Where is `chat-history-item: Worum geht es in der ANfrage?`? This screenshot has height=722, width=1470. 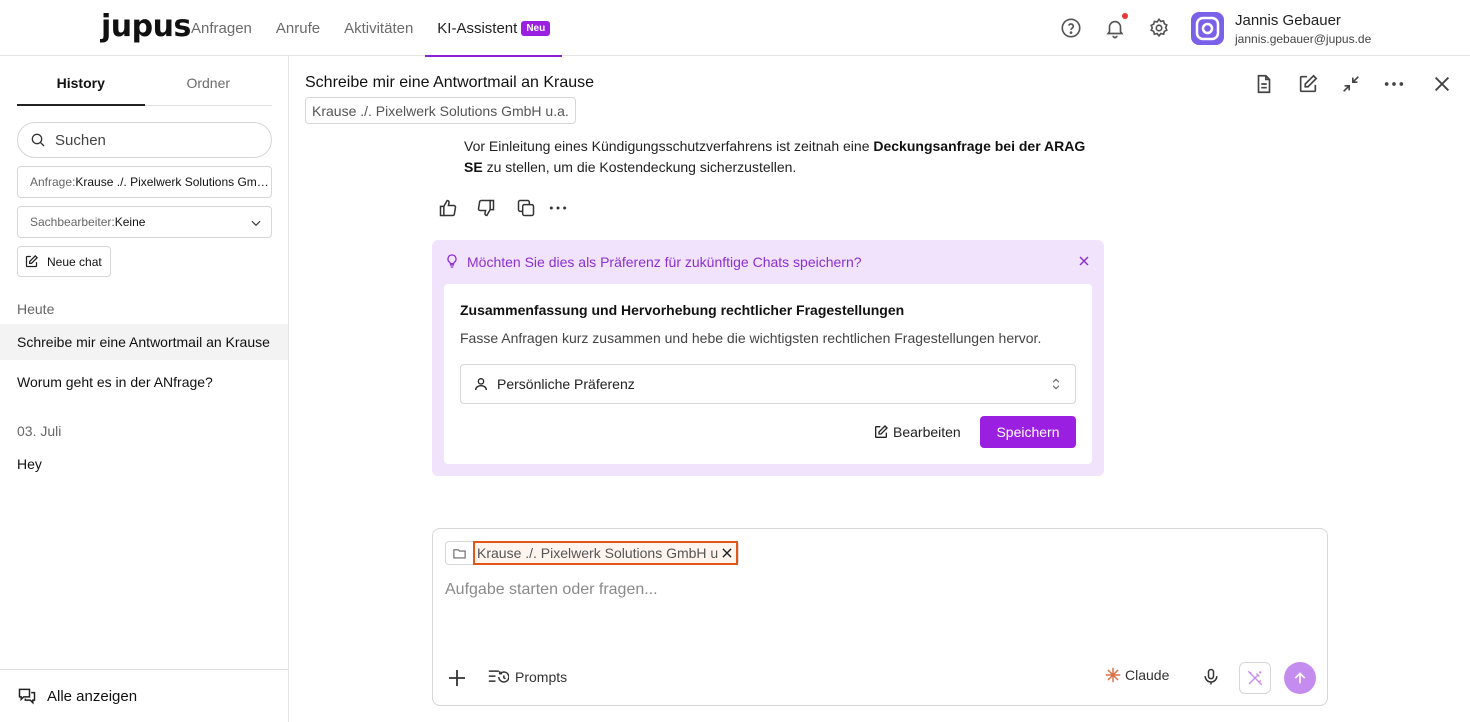
chat-history-item: Worum geht es in der ANfrage? is located at coordinates (144, 382).